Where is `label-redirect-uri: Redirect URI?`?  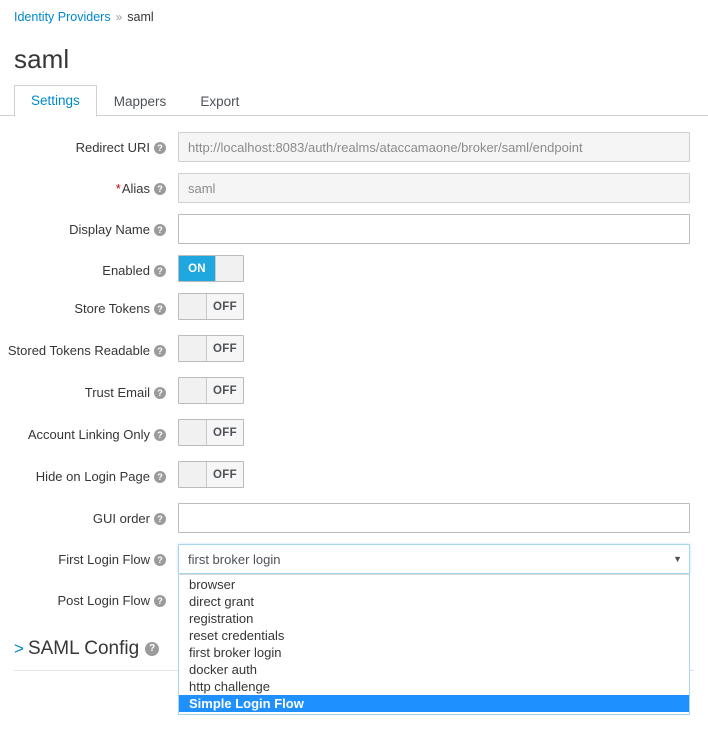
label-redirect-uri: Redirect URI? is located at coordinates (89, 144).